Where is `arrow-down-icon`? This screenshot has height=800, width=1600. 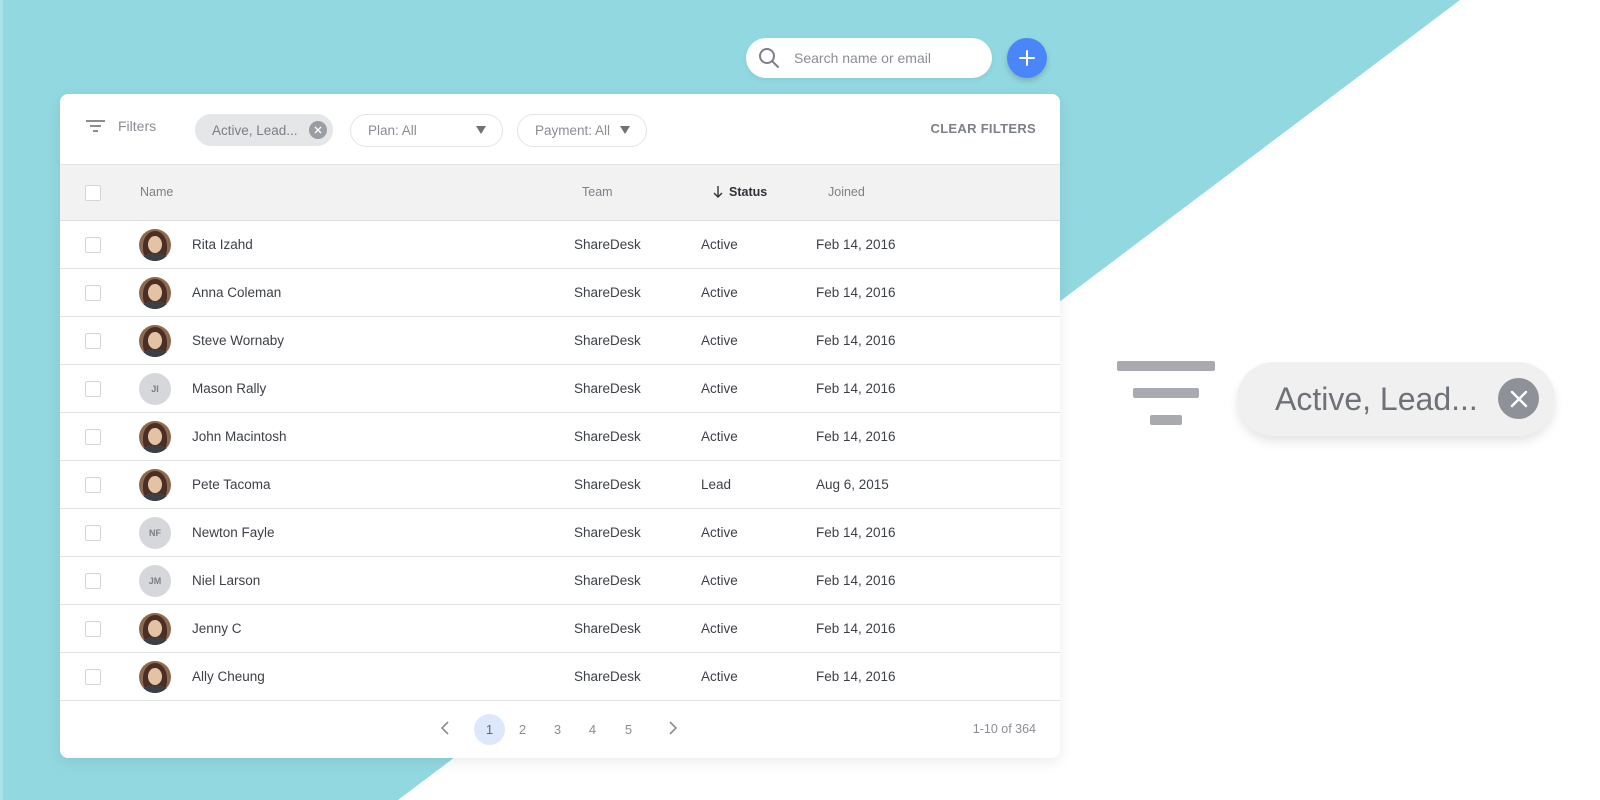
arrow-down-icon is located at coordinates (718, 192).